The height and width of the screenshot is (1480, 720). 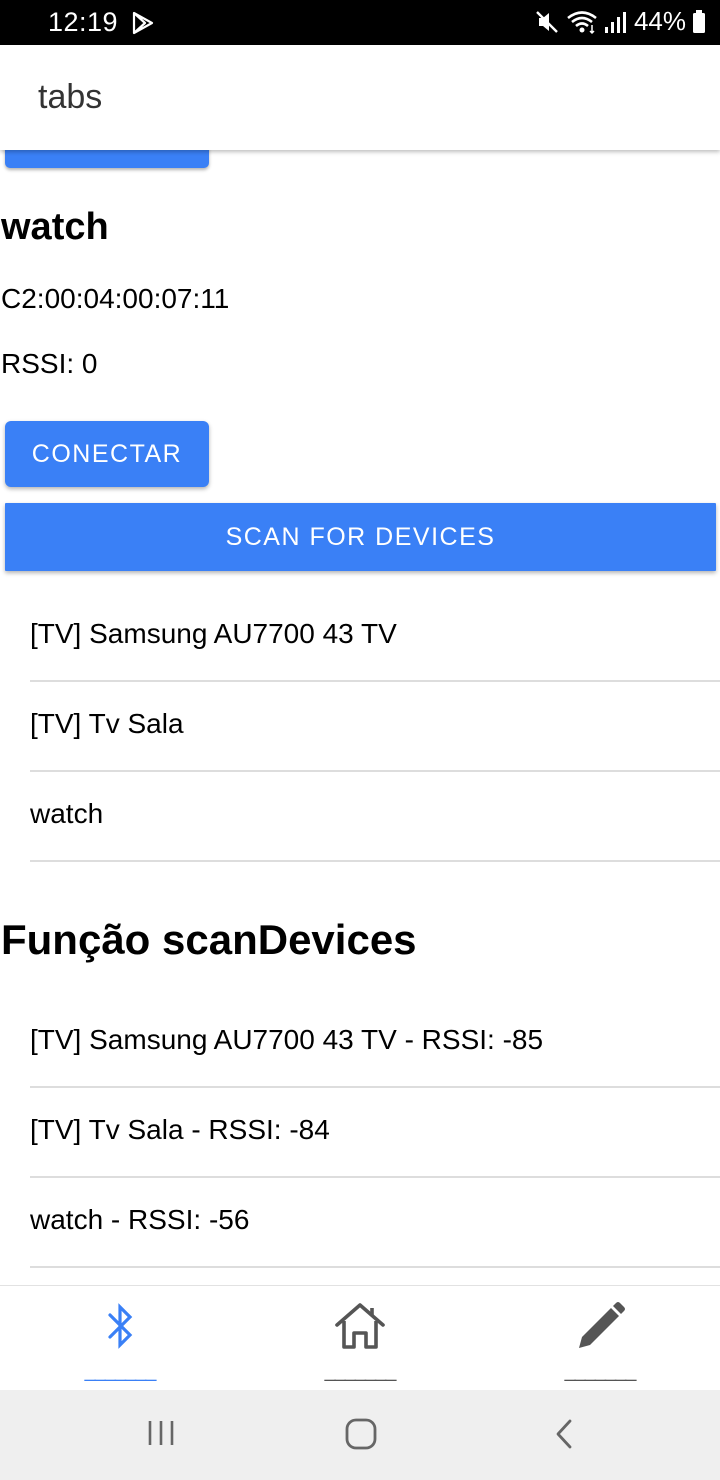 What do you see at coordinates (120, 1326) in the screenshot?
I see `bluetooth-icon` at bounding box center [120, 1326].